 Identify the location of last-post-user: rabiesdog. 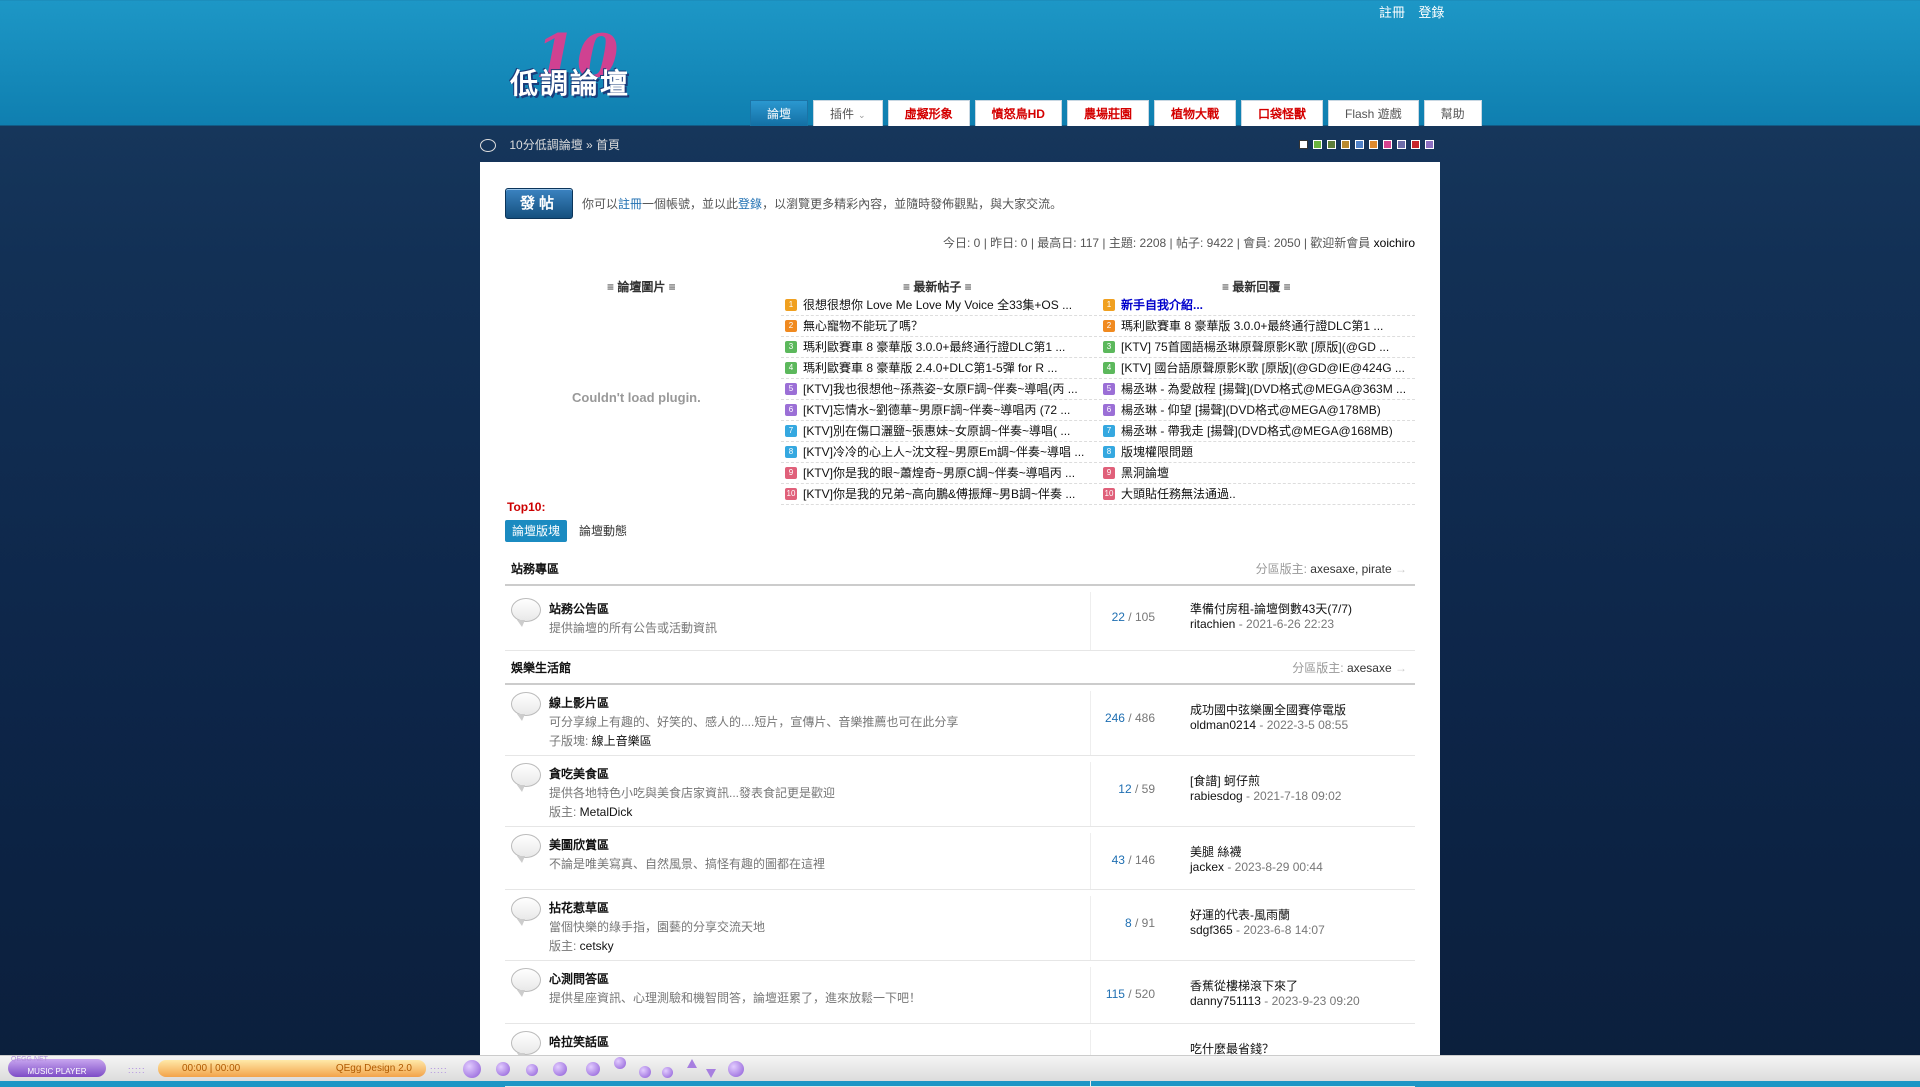
(1216, 796).